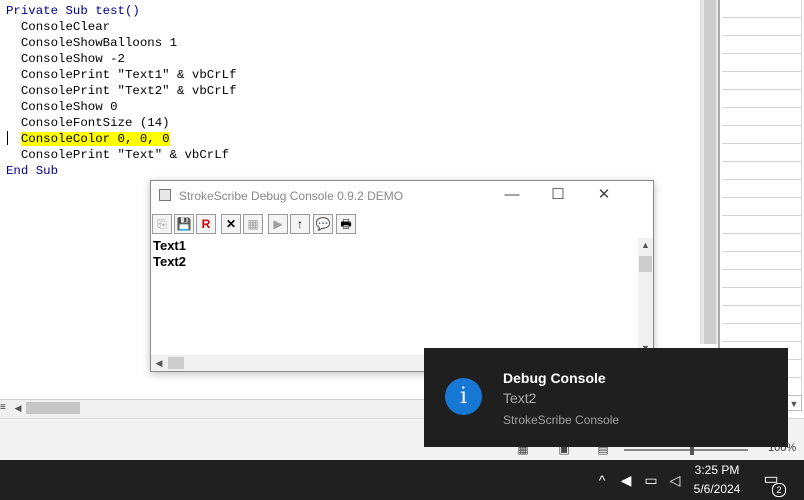 This screenshot has height=500, width=804. I want to click on console-vertical-scroll-thumb, so click(645, 264).